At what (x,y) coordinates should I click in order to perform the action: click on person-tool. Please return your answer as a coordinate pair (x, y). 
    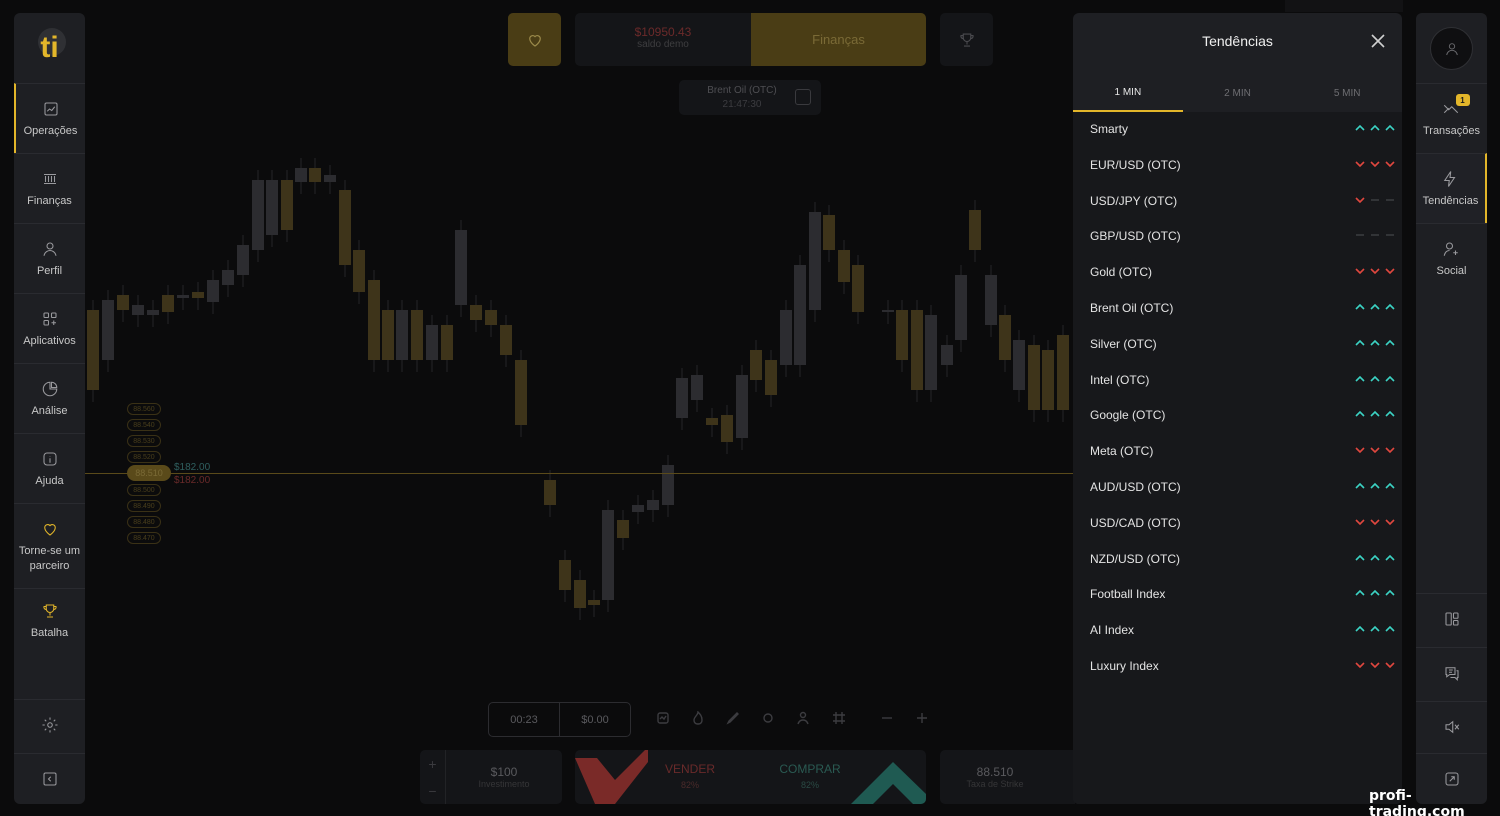
    Looking at the image, I should click on (803, 718).